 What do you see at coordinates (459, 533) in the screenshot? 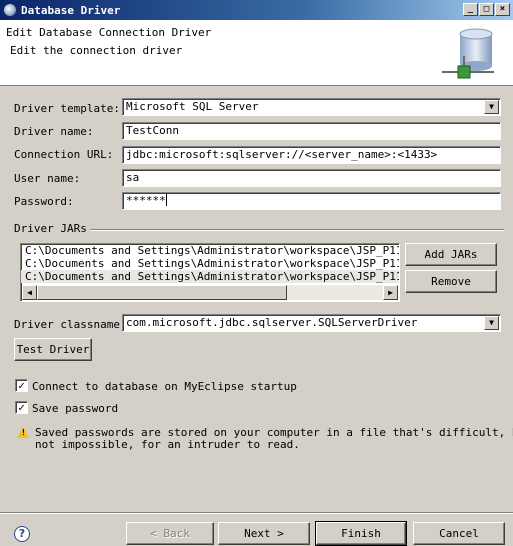
I see `cancel-button: Cancel` at bounding box center [459, 533].